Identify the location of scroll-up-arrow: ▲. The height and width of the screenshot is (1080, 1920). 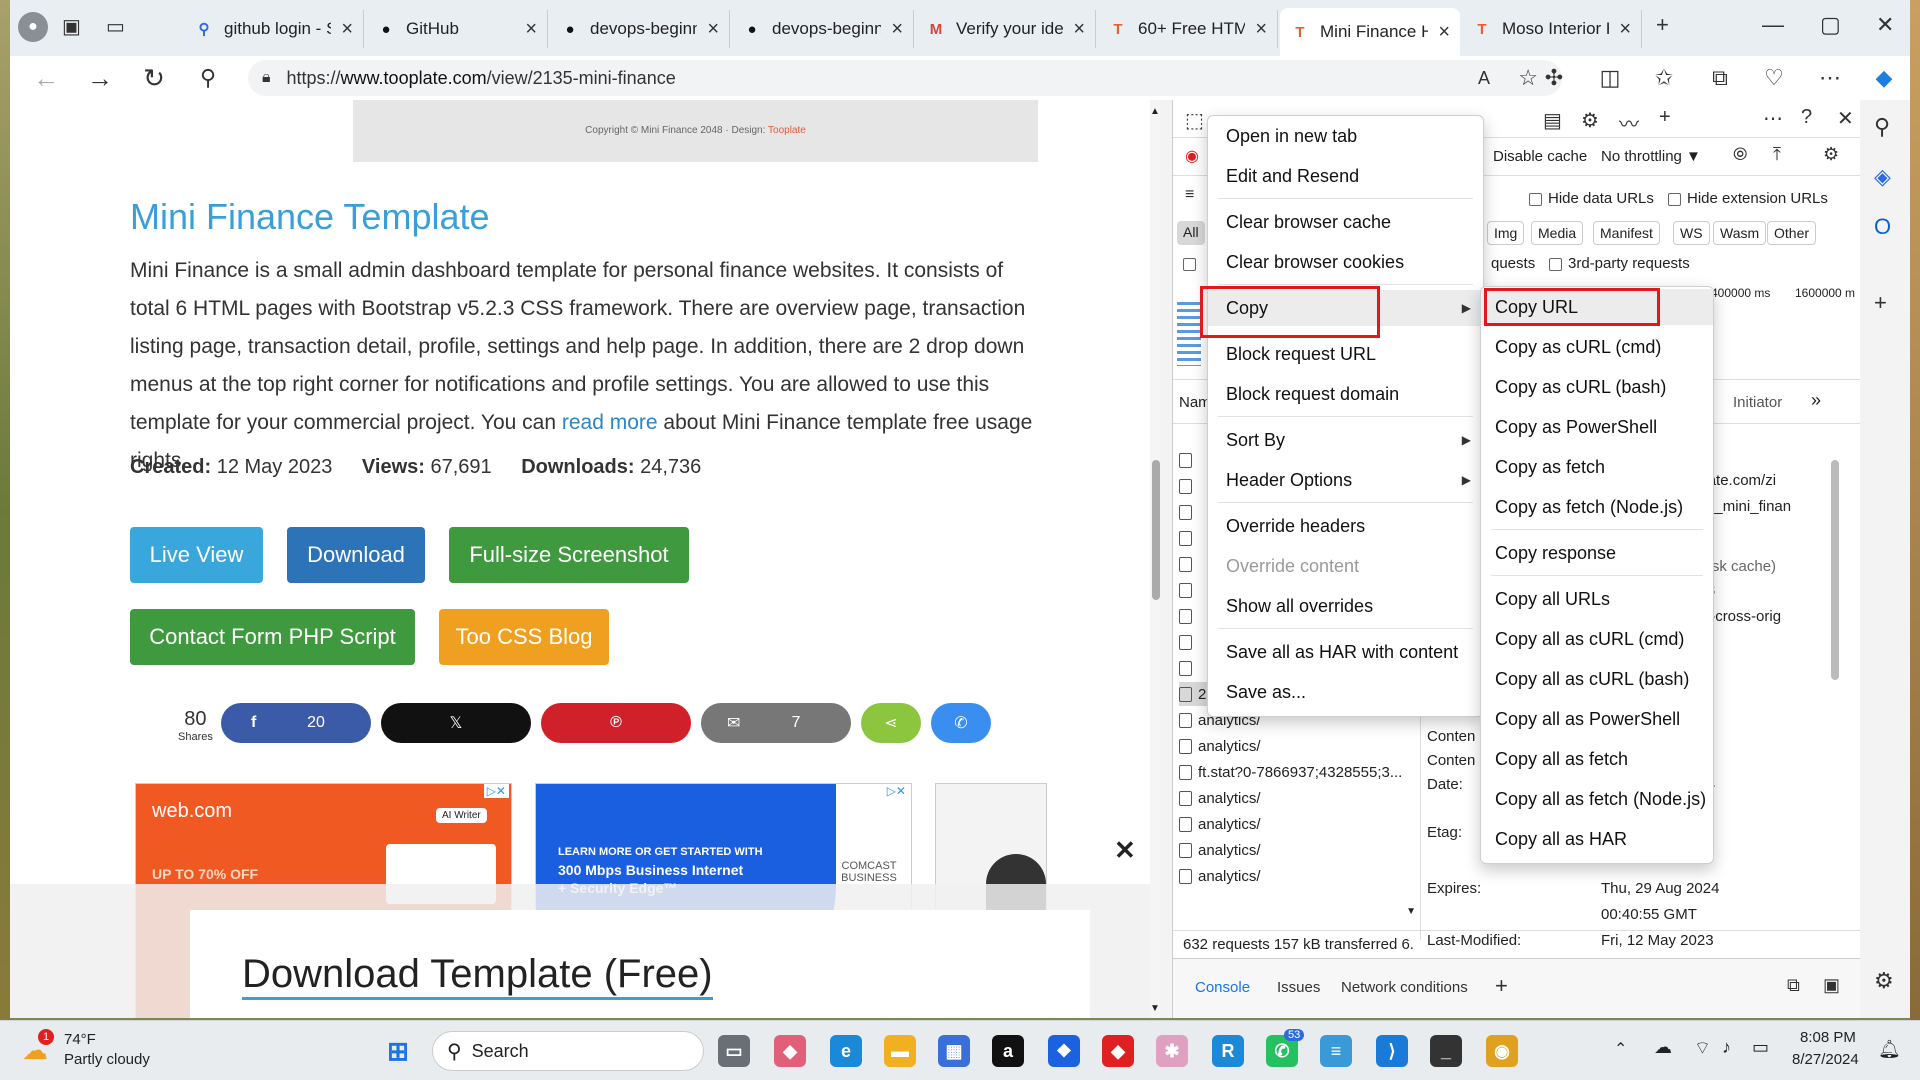
(1155, 111).